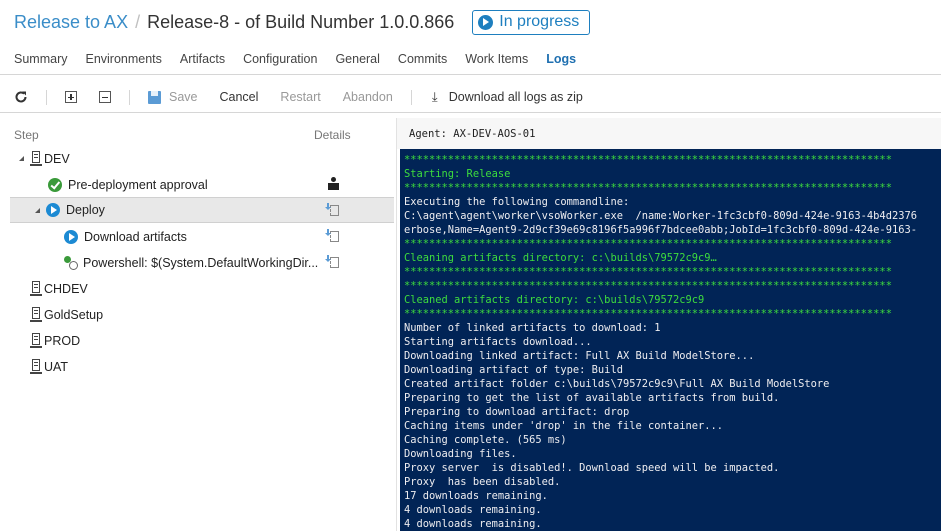  What do you see at coordinates (202, 210) in the screenshot?
I see `step-row-deploy: Deploy` at bounding box center [202, 210].